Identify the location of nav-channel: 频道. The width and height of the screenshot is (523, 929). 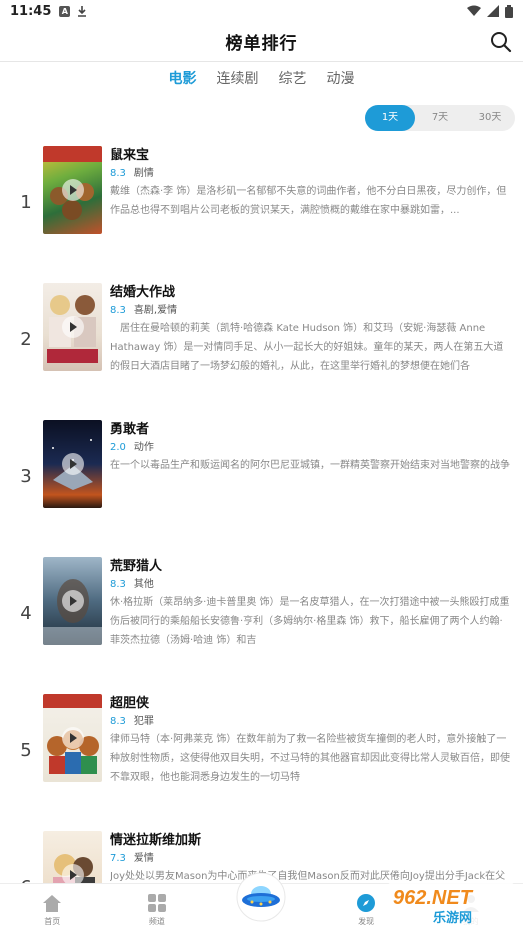
(157, 906).